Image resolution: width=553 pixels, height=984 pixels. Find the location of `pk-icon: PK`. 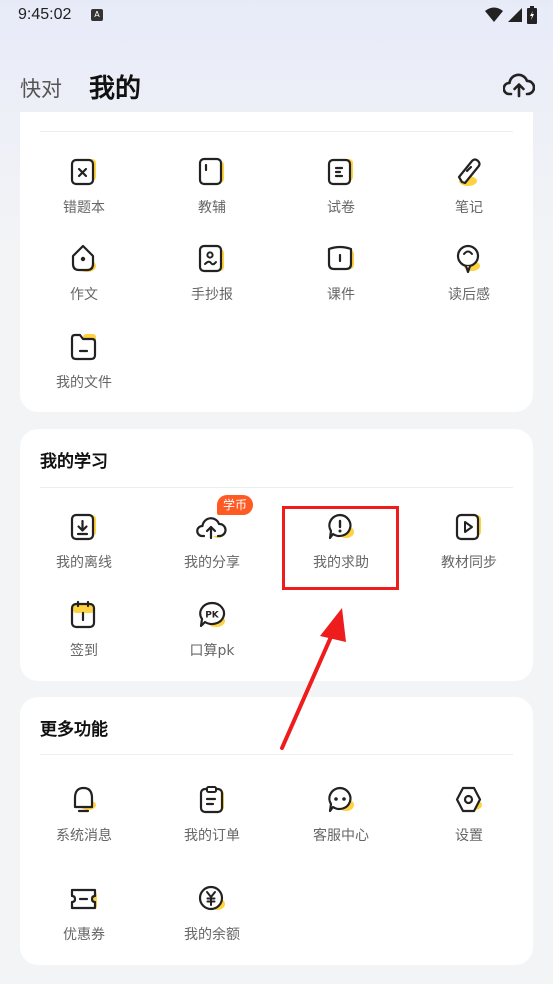

pk-icon: PK is located at coordinates (212, 614).